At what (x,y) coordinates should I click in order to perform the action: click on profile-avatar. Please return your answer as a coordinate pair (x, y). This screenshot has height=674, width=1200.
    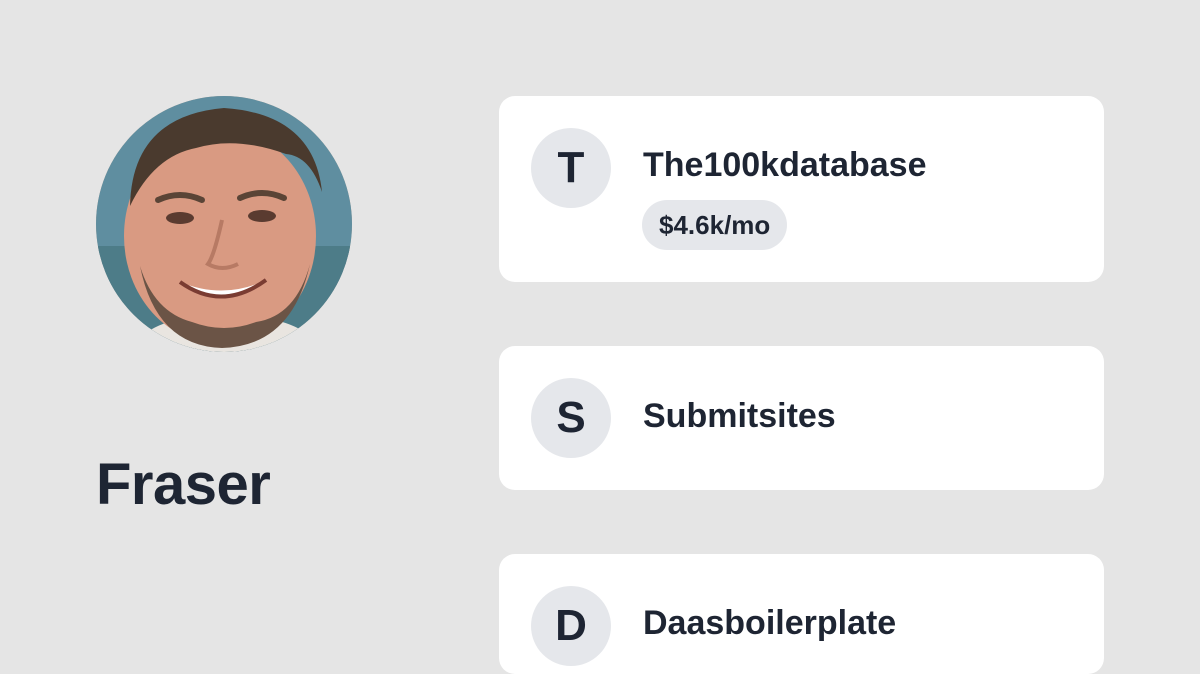
    Looking at the image, I should click on (224, 224).